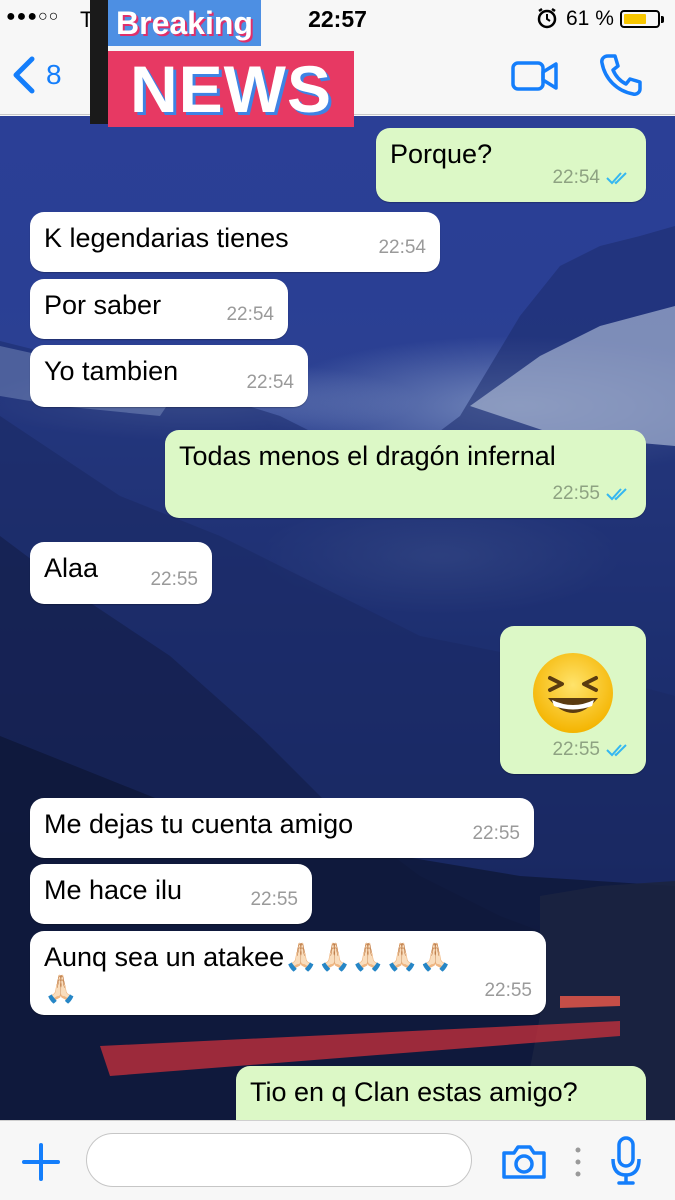 This screenshot has width=675, height=1200. Describe the element at coordinates (547, 21) in the screenshot. I see `alarm-clock-icon` at that location.